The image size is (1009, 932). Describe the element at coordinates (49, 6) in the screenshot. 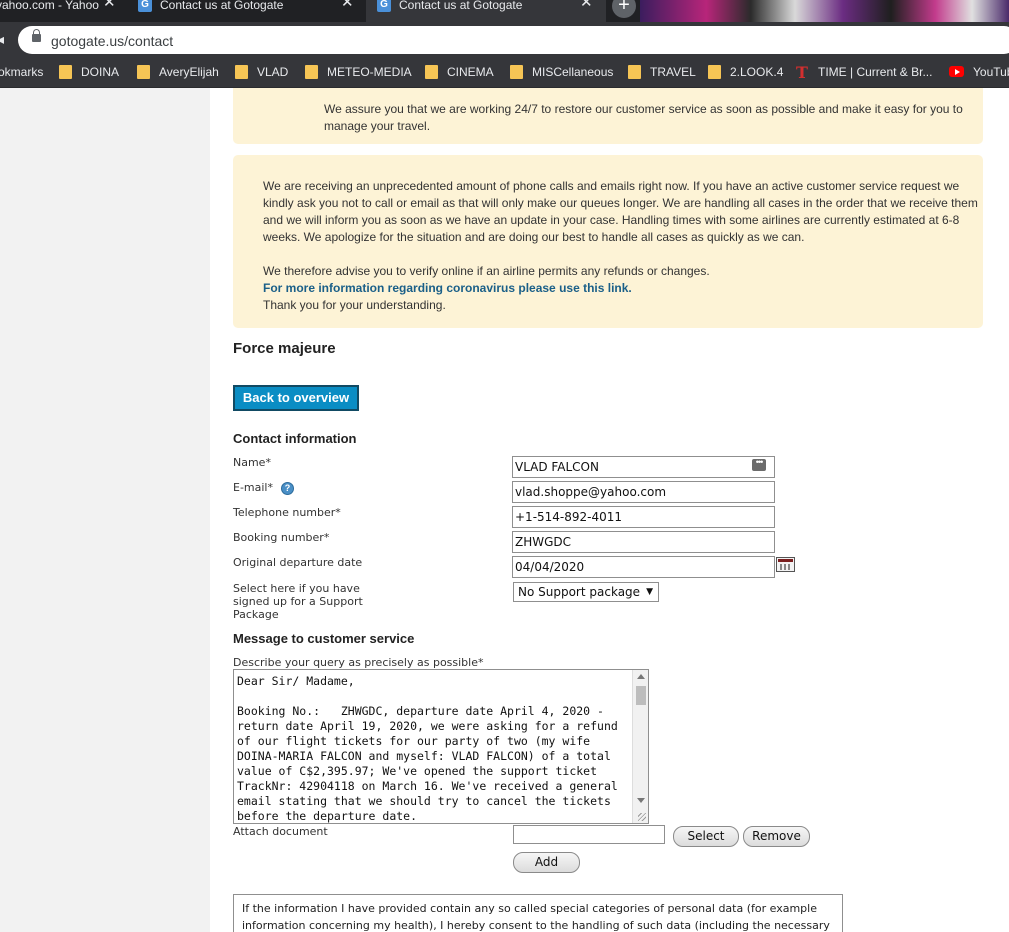

I see `tab-label: yahoo.com - Yahoo` at that location.